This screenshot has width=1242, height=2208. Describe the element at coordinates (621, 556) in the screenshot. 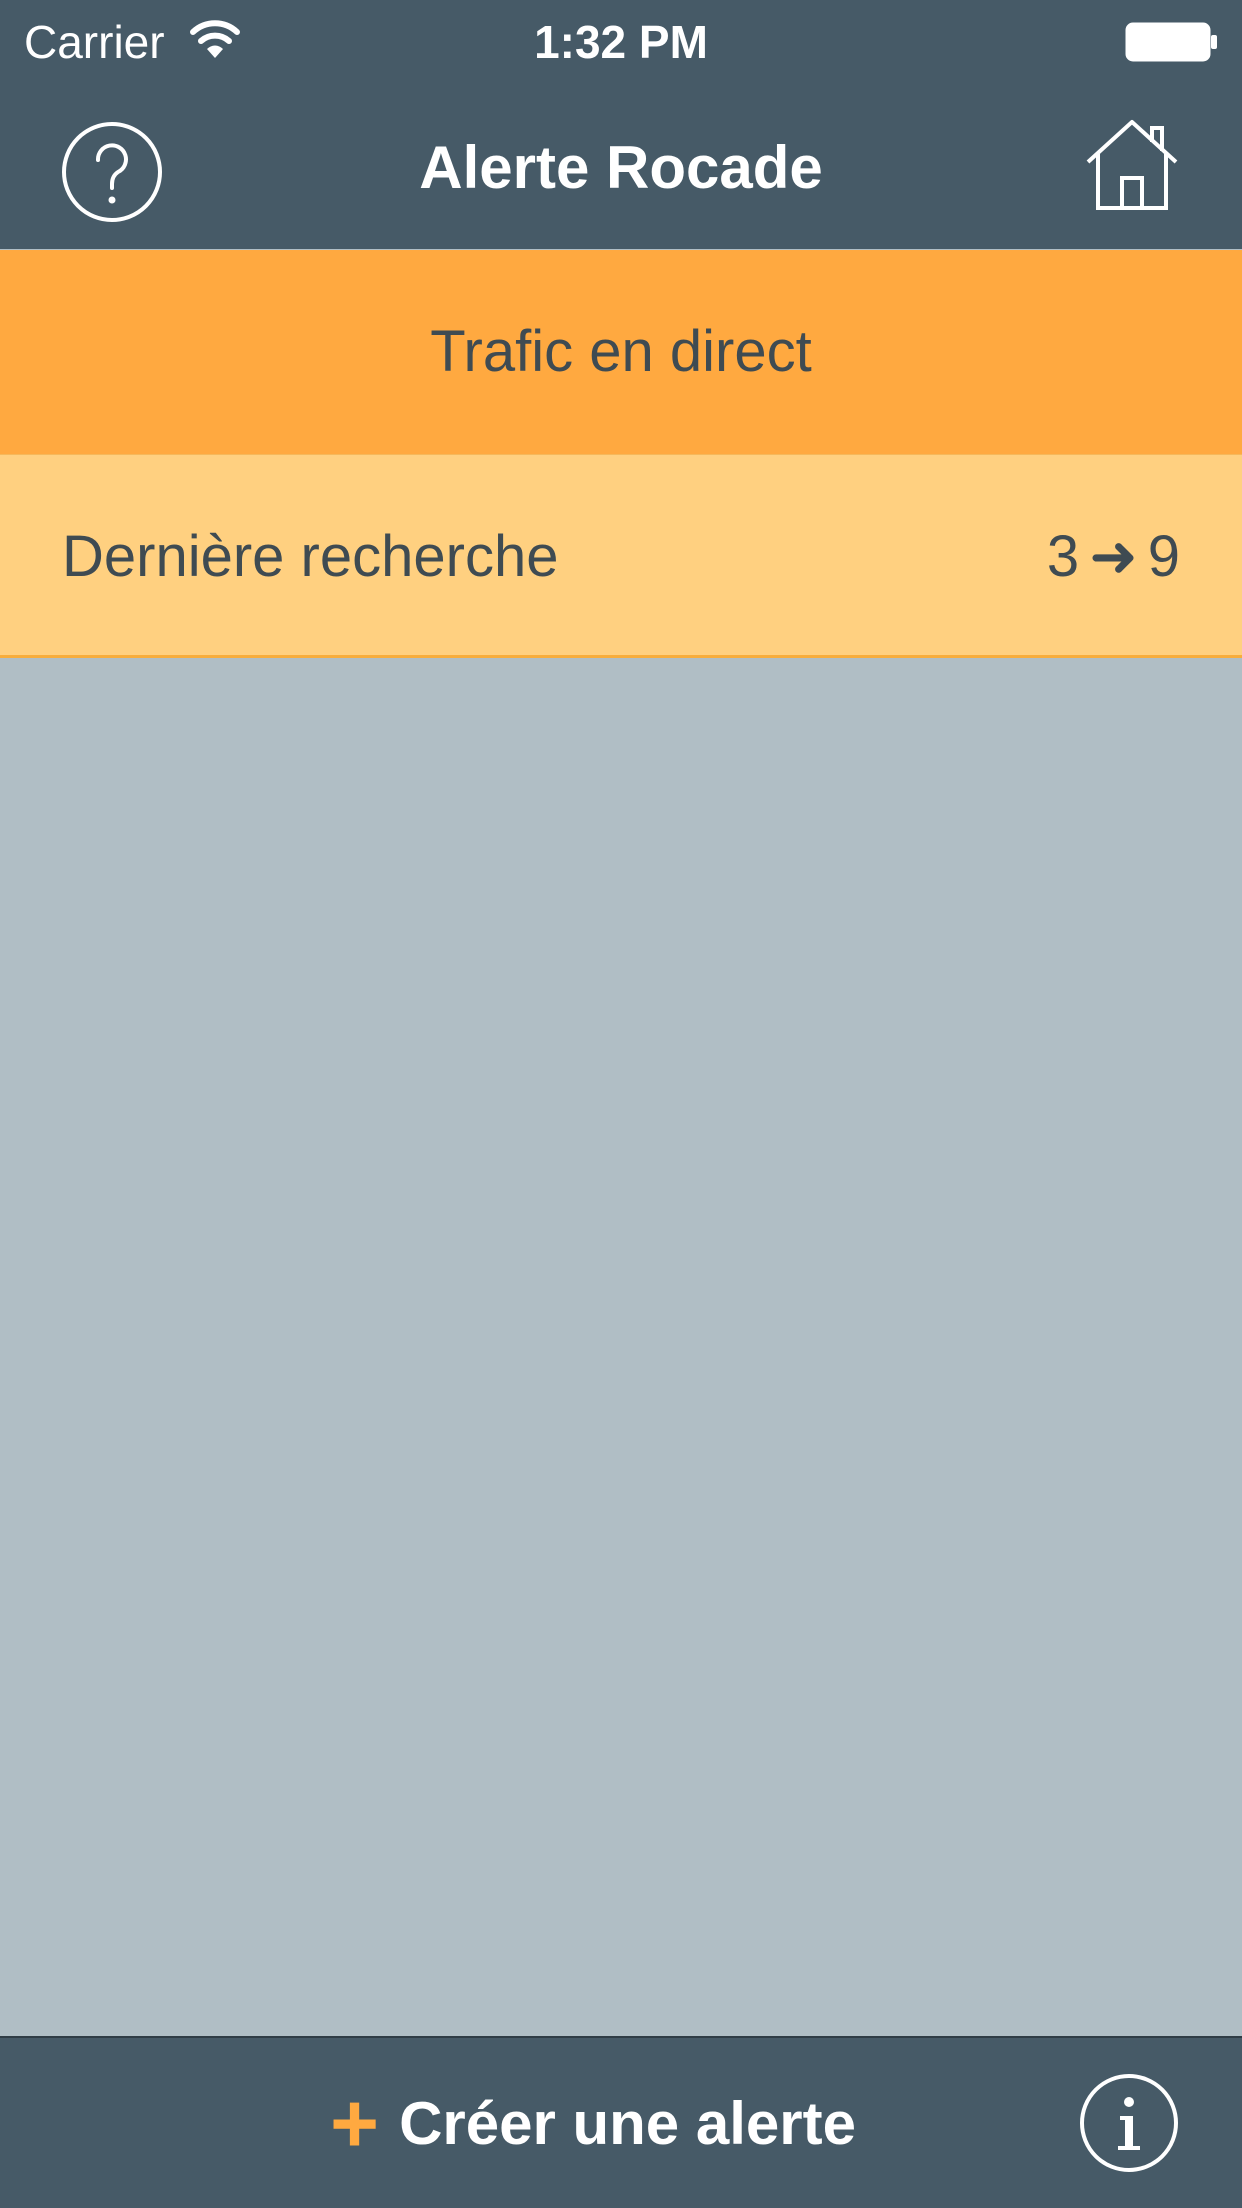

I see `last-search-row: Dernière recherche 3 ➜ 9` at that location.